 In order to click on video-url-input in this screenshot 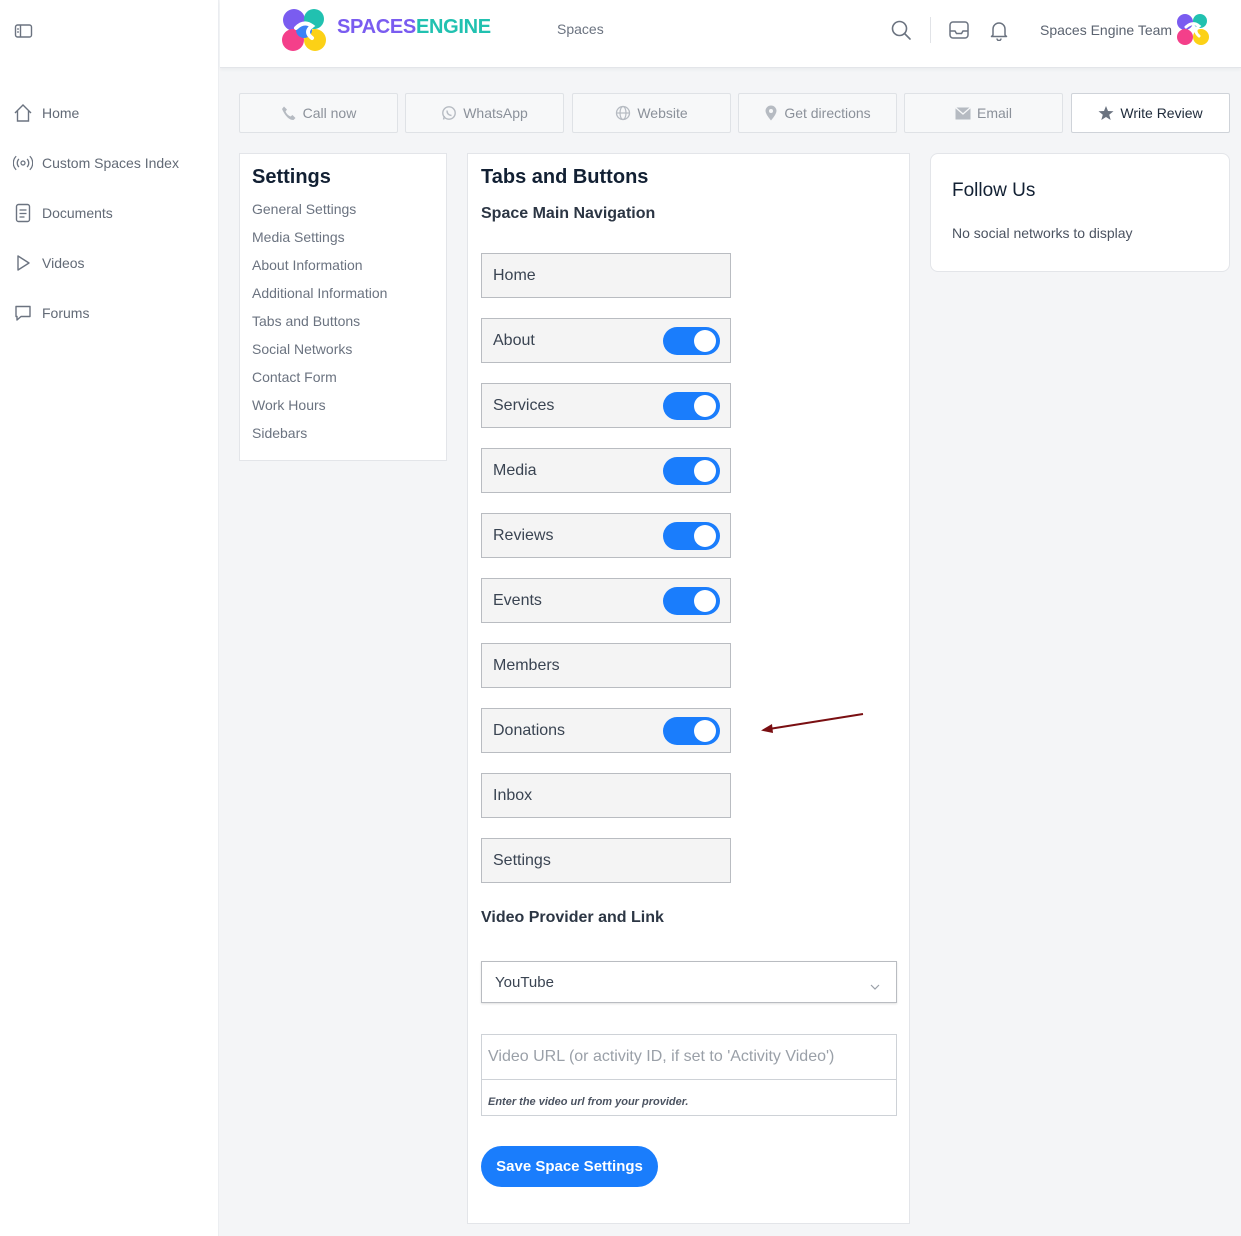, I will do `click(689, 1057)`.